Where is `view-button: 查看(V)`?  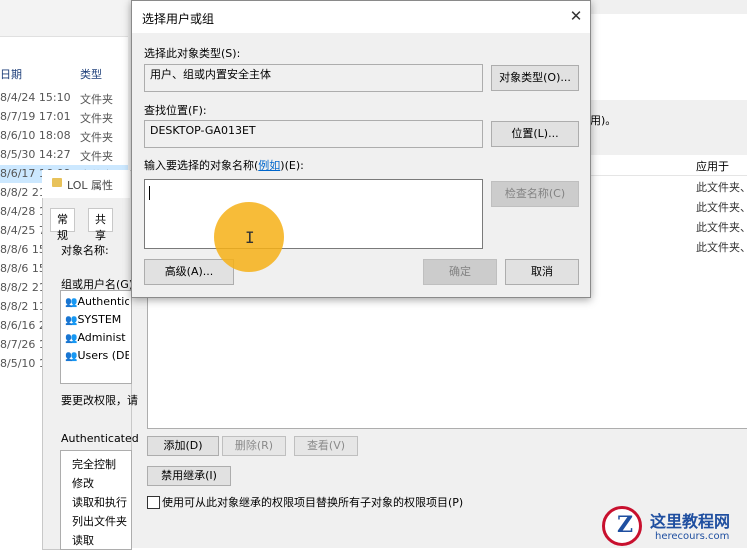 view-button: 查看(V) is located at coordinates (326, 446).